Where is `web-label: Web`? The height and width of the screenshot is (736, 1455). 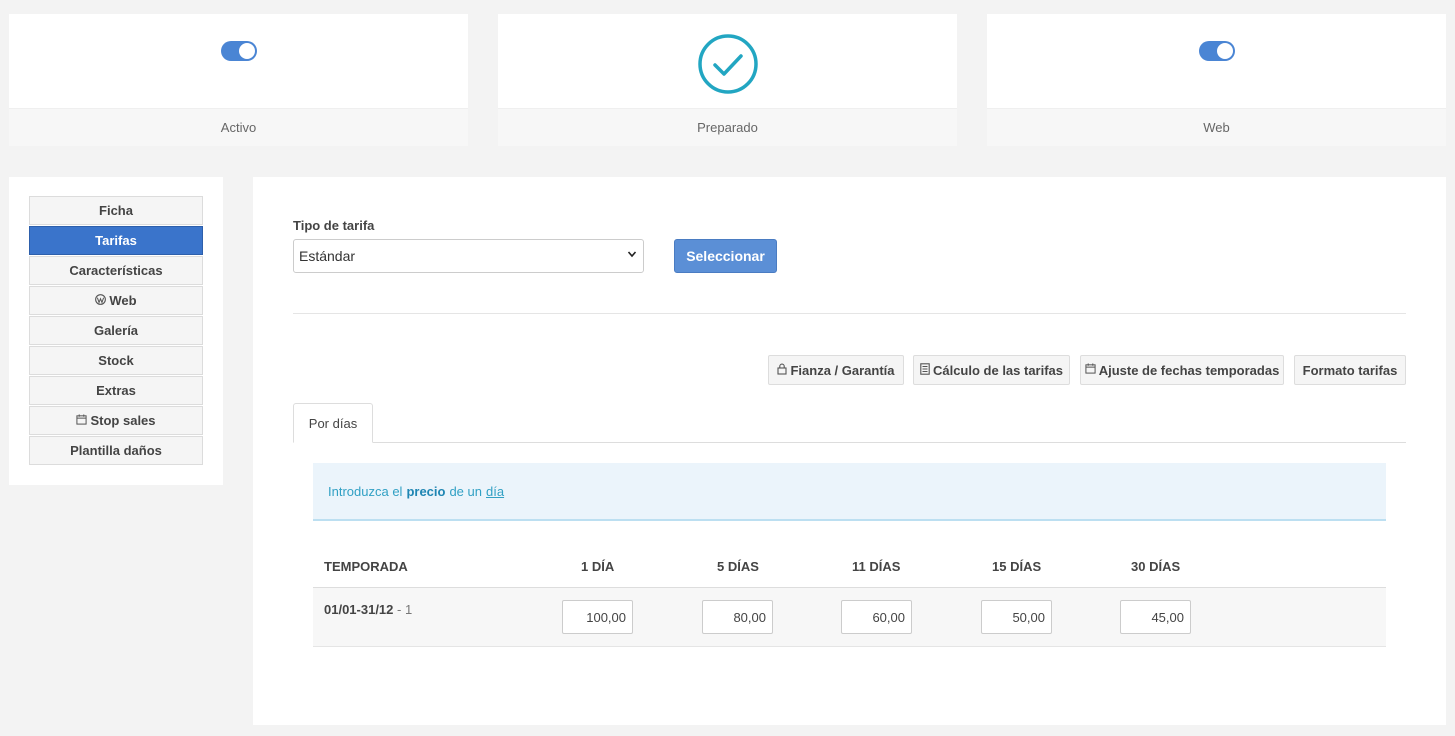
web-label: Web is located at coordinates (1216, 127).